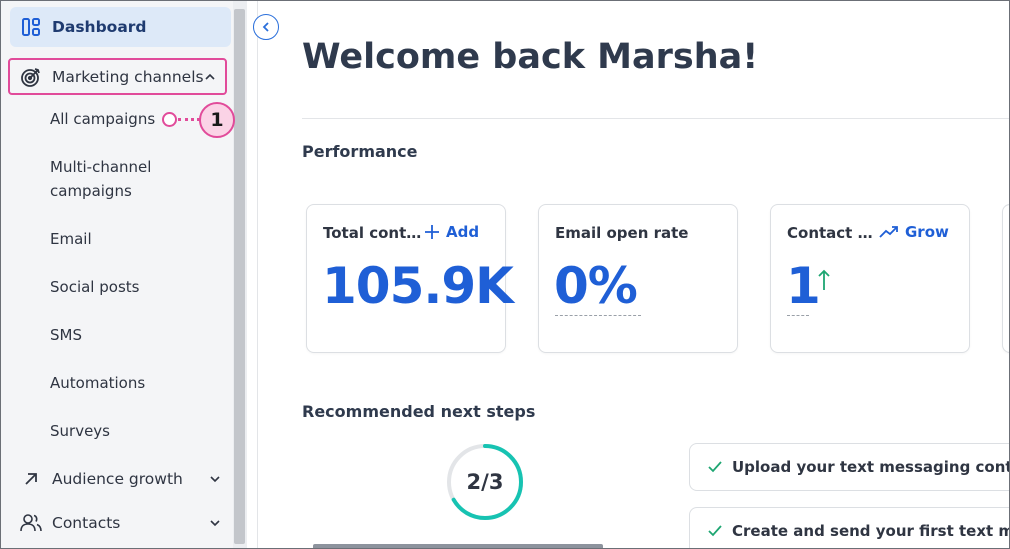 This screenshot has width=1010, height=549. Describe the element at coordinates (97, 383) in the screenshot. I see `sidebar-subitem-automations: Automations` at that location.